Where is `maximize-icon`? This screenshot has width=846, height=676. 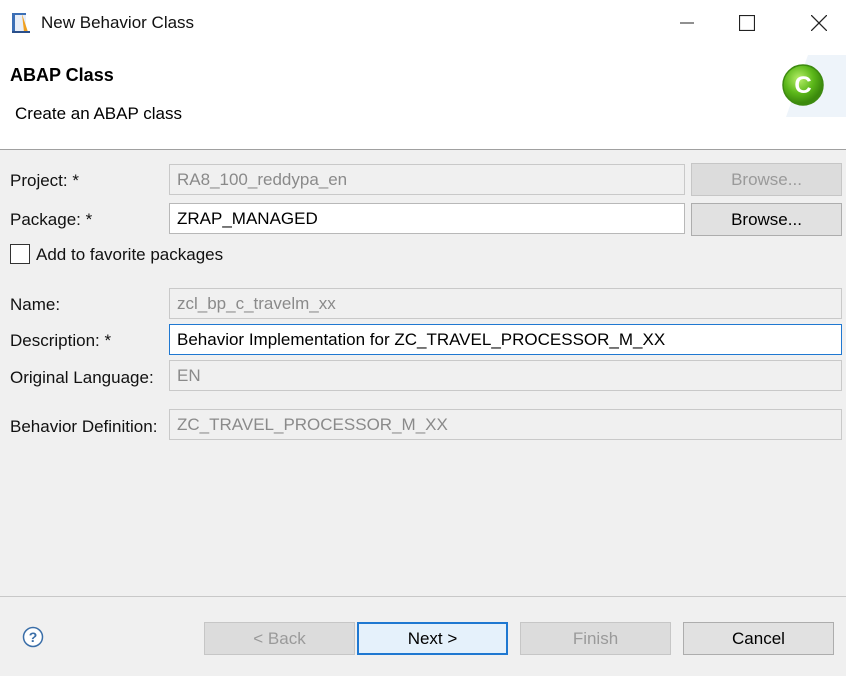 maximize-icon is located at coordinates (747, 23).